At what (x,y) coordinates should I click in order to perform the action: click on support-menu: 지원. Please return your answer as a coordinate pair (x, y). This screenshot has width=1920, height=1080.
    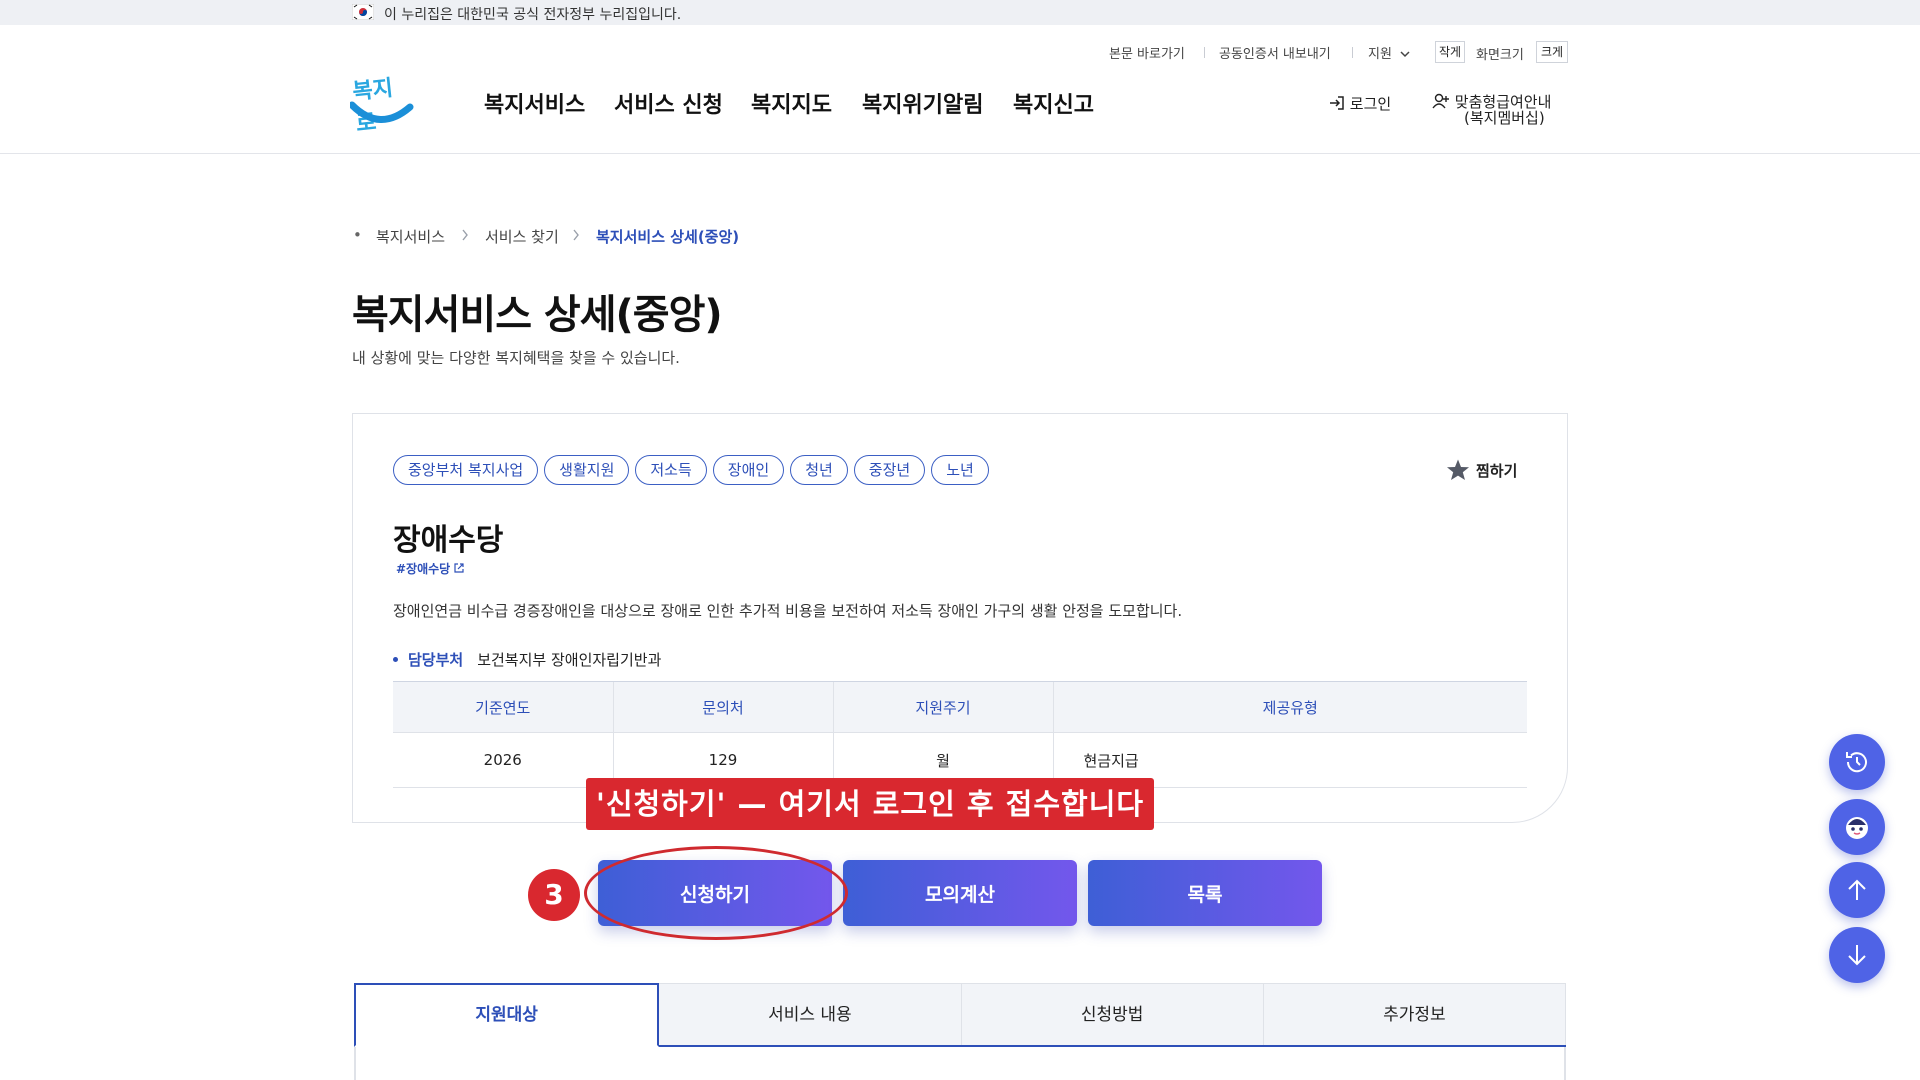
    Looking at the image, I should click on (1389, 52).